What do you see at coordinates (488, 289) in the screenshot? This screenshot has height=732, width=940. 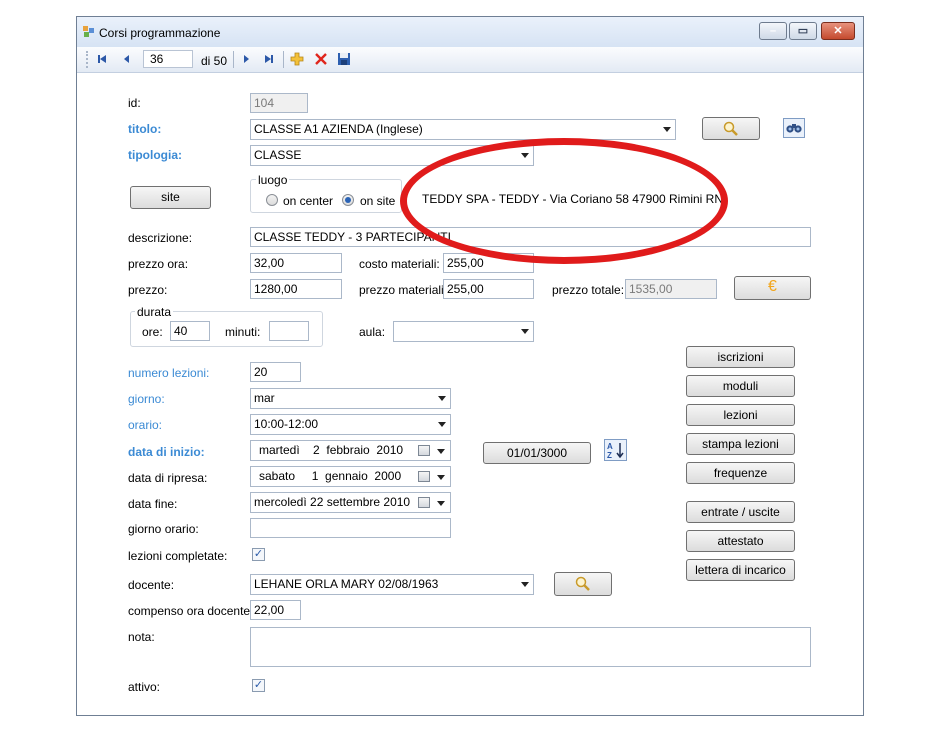 I see `prezzo-materiali-field: 255,00` at bounding box center [488, 289].